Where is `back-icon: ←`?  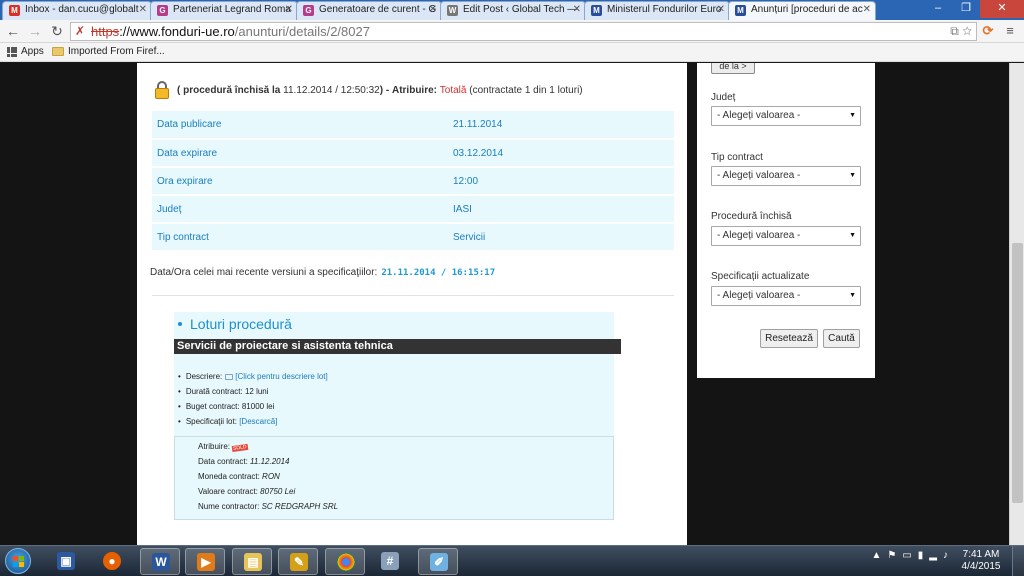 back-icon: ← is located at coordinates (13, 31).